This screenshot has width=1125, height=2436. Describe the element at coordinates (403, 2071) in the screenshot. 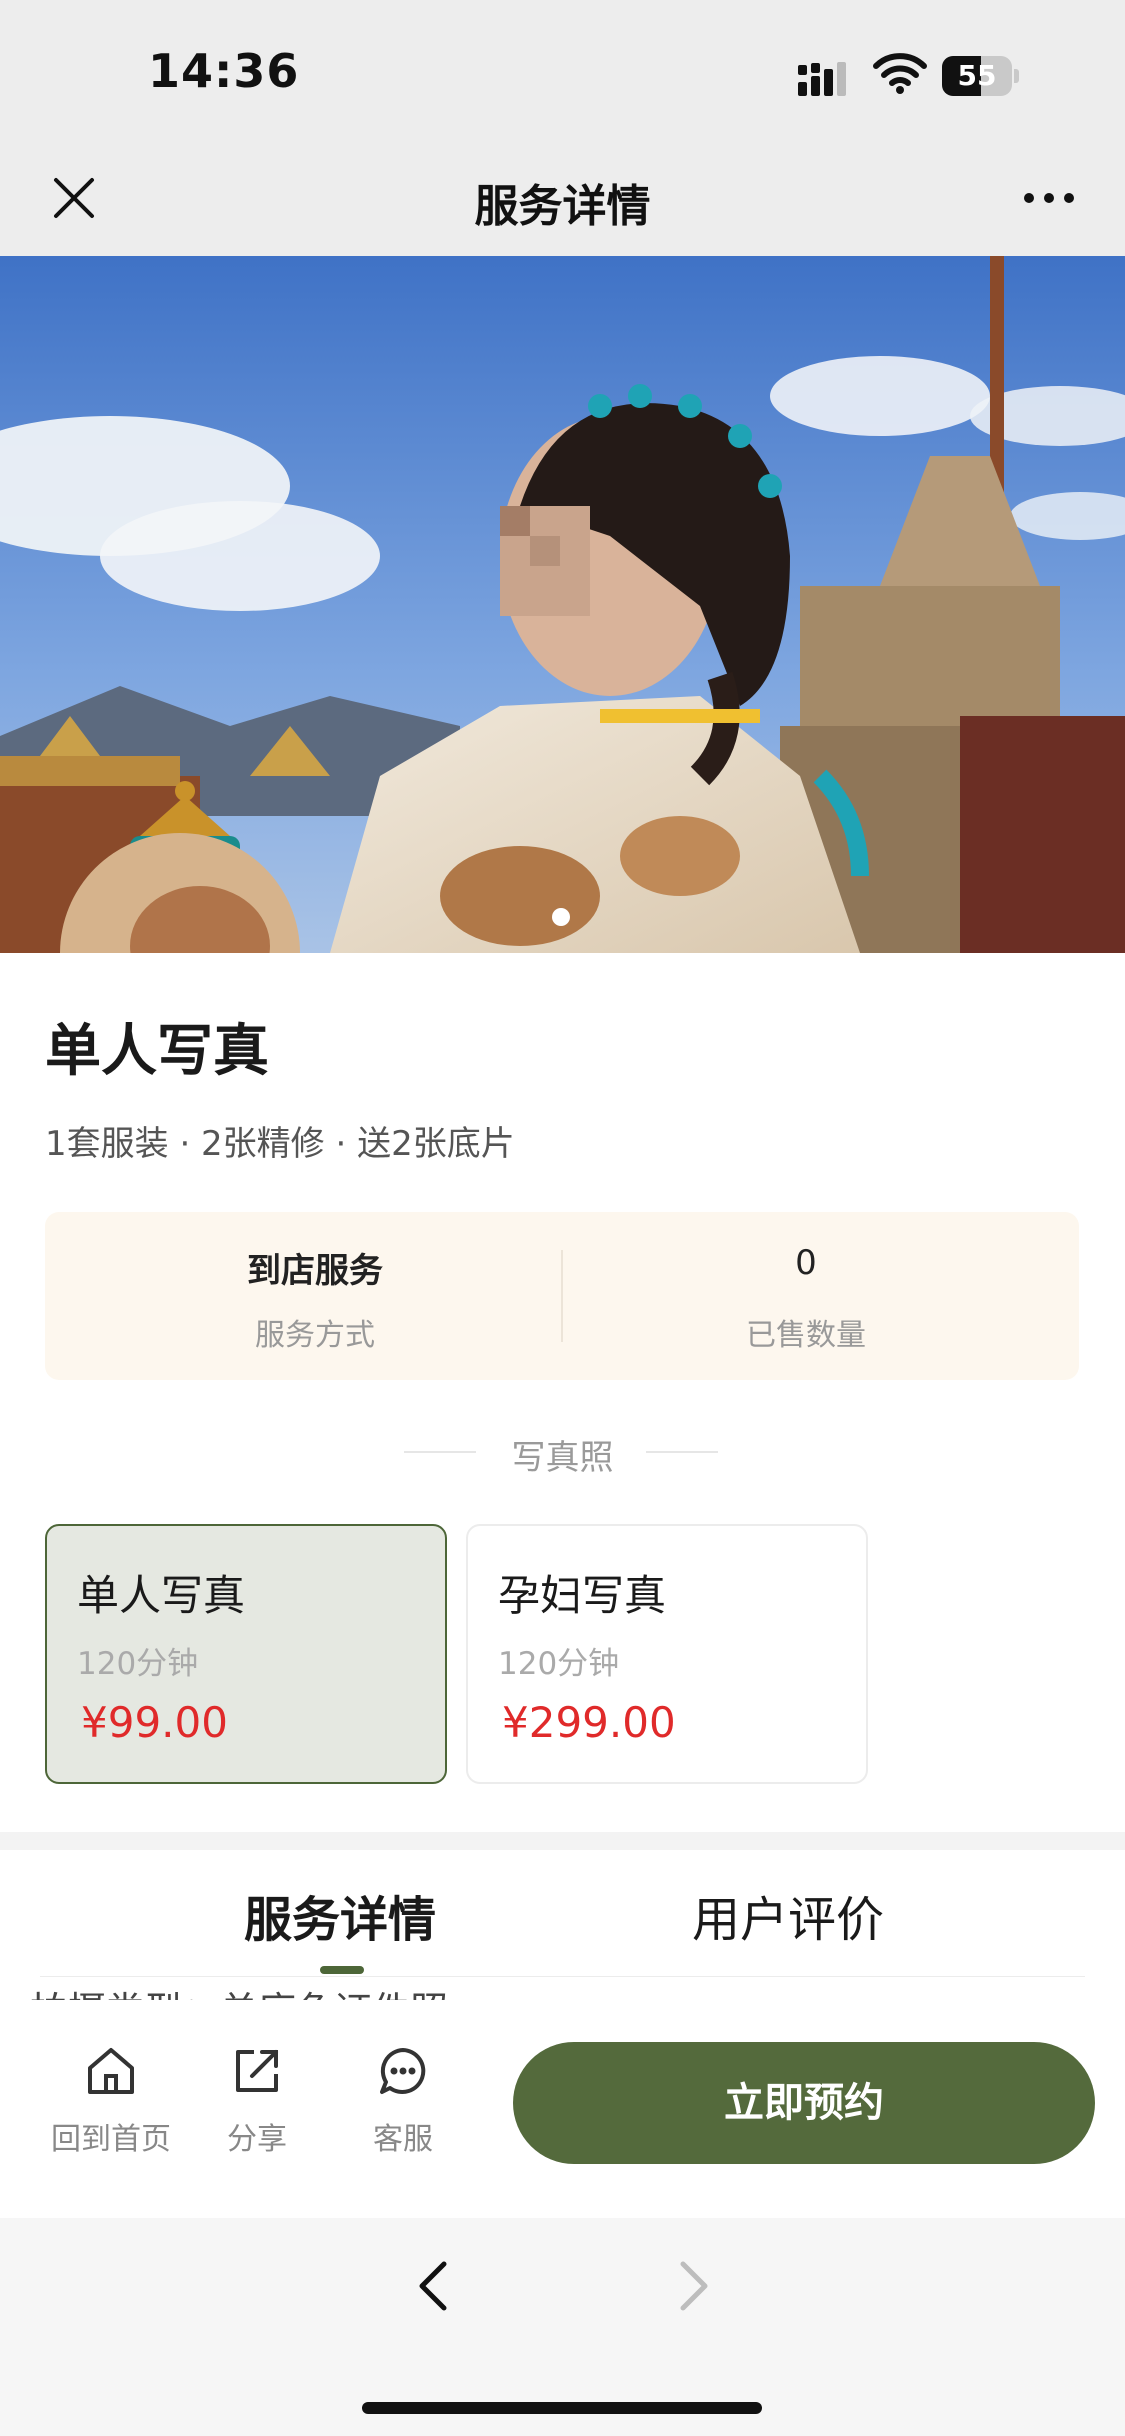

I see `customer-service-icon` at that location.